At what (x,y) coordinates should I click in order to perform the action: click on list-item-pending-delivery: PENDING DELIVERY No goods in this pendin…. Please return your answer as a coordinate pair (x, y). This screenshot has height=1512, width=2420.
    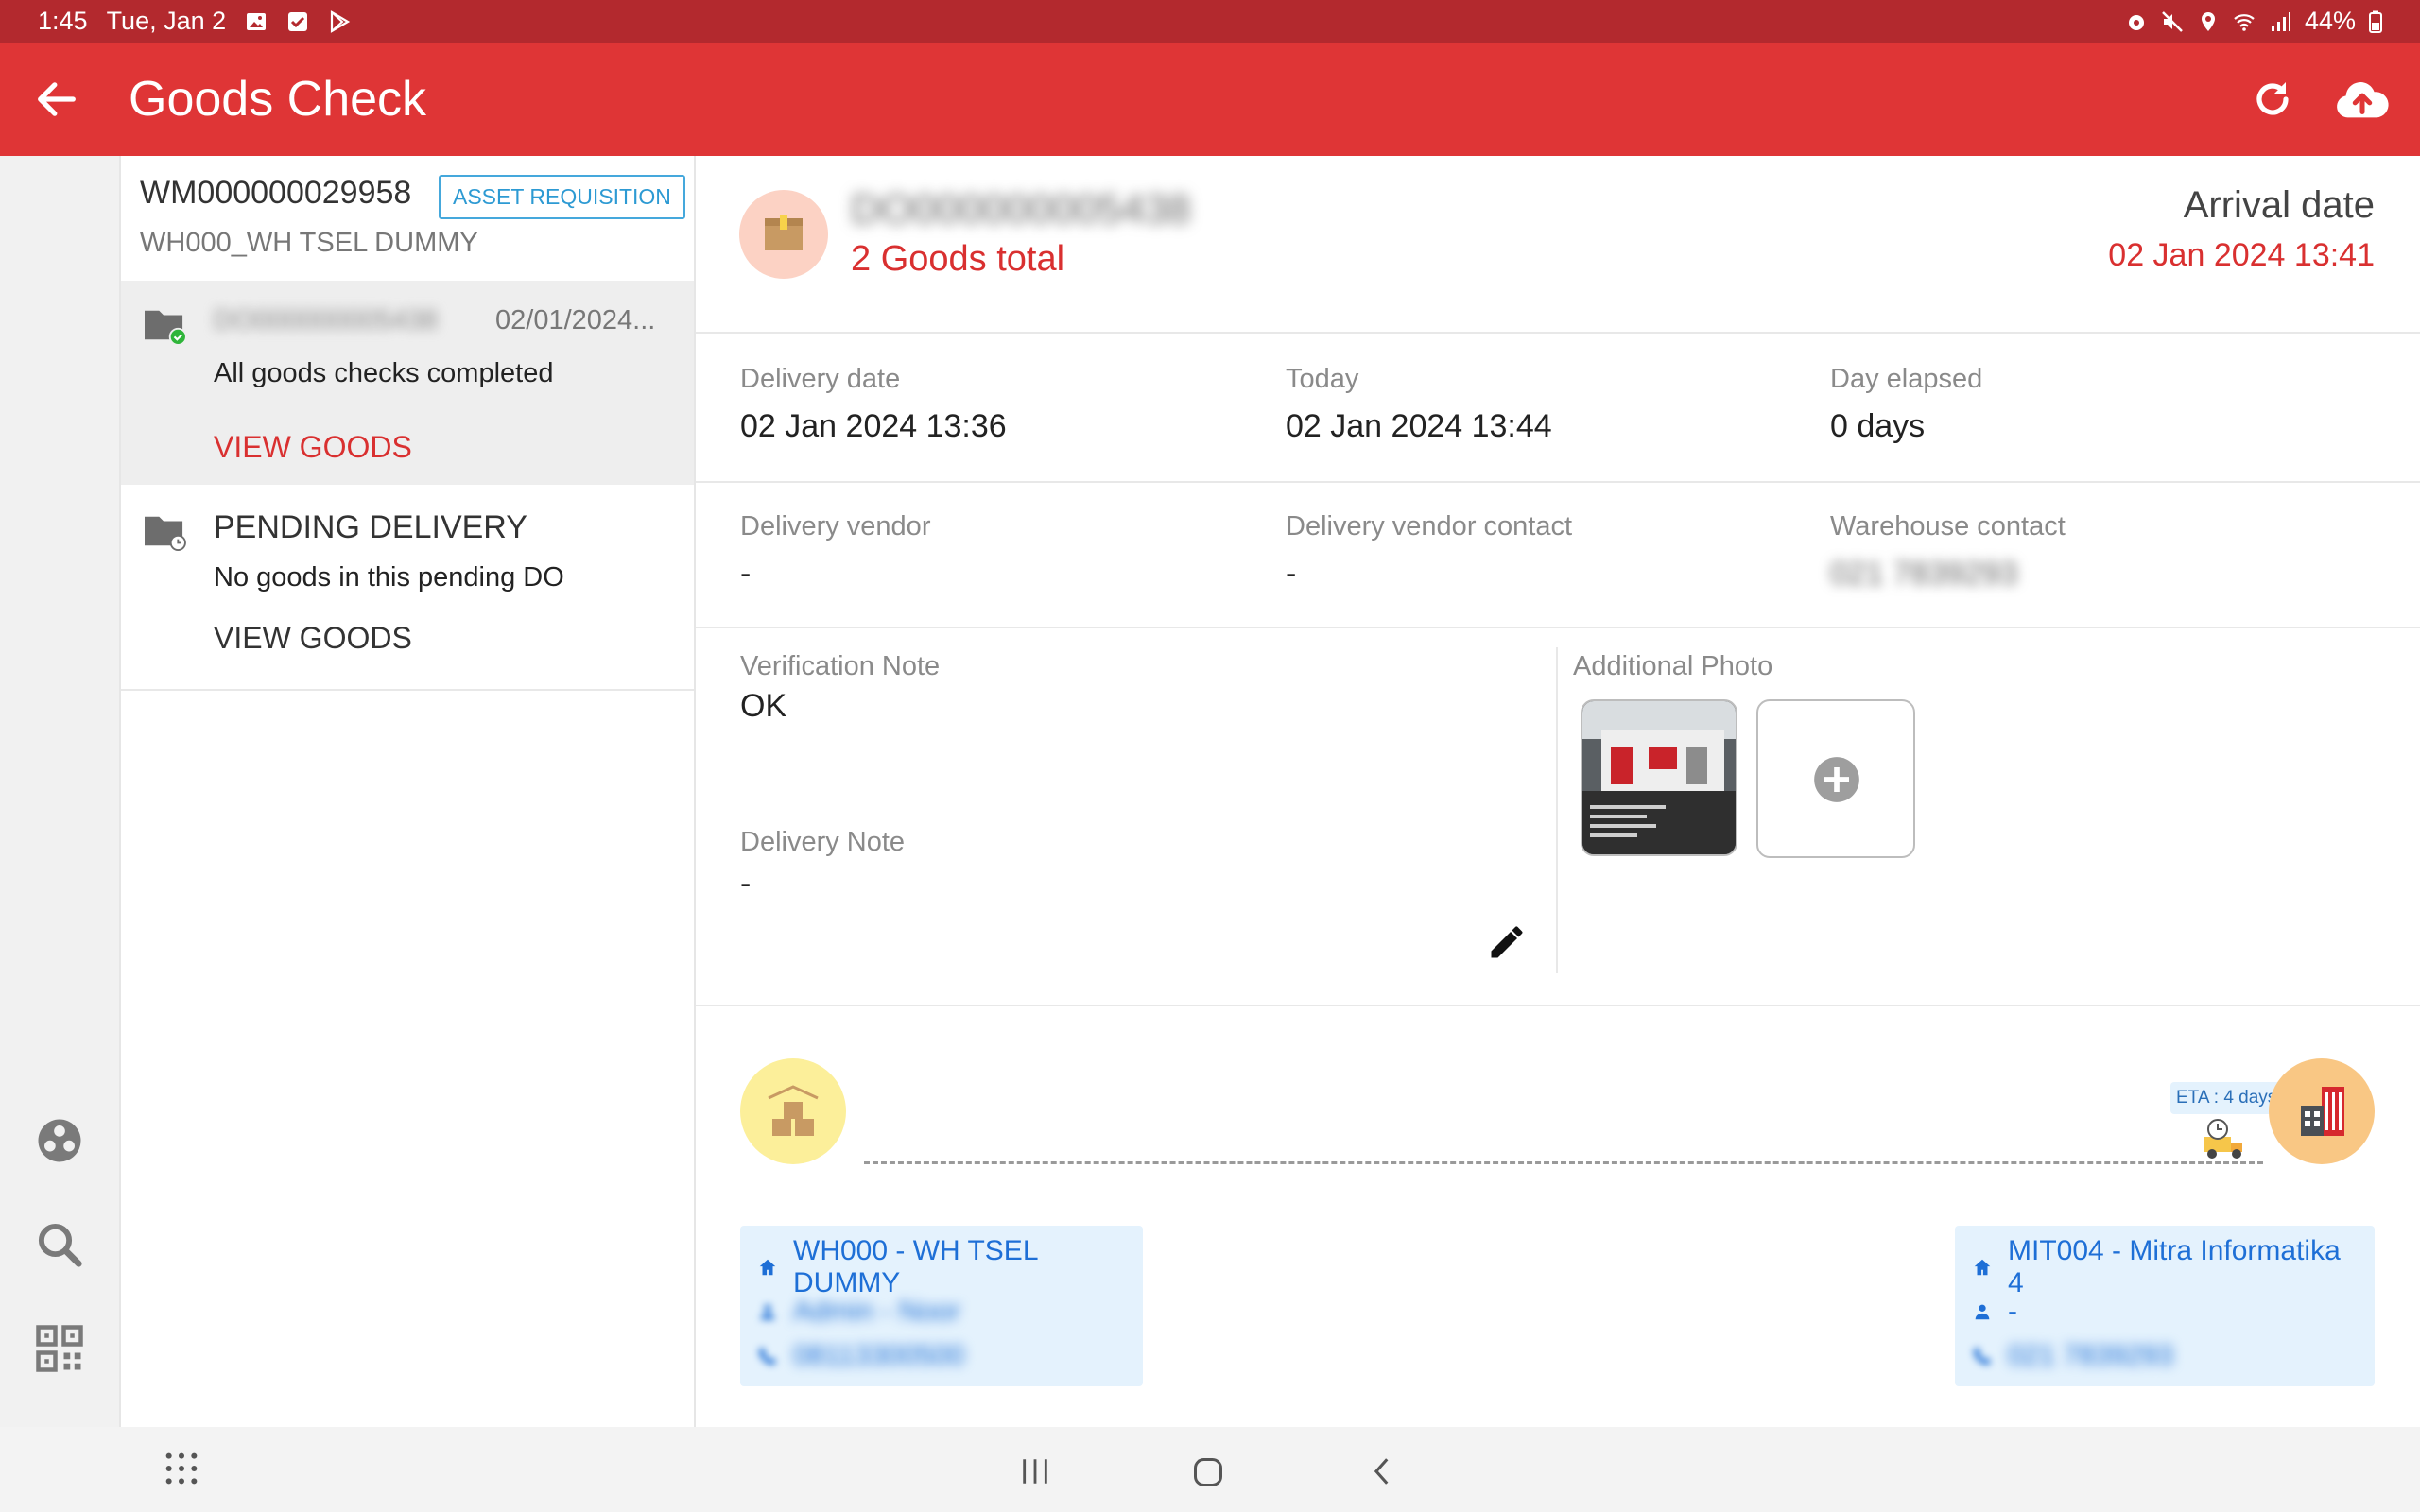
    Looking at the image, I should click on (407, 589).